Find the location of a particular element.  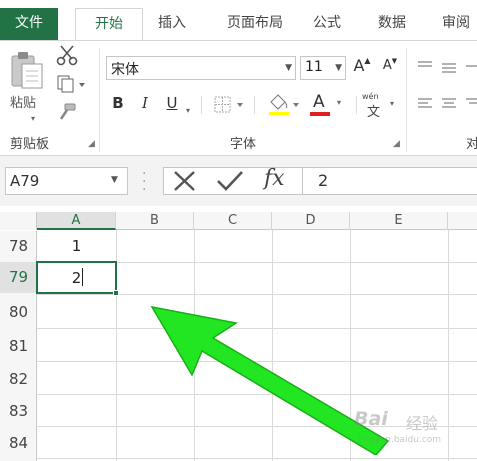

column-header-c: C is located at coordinates (233, 221).